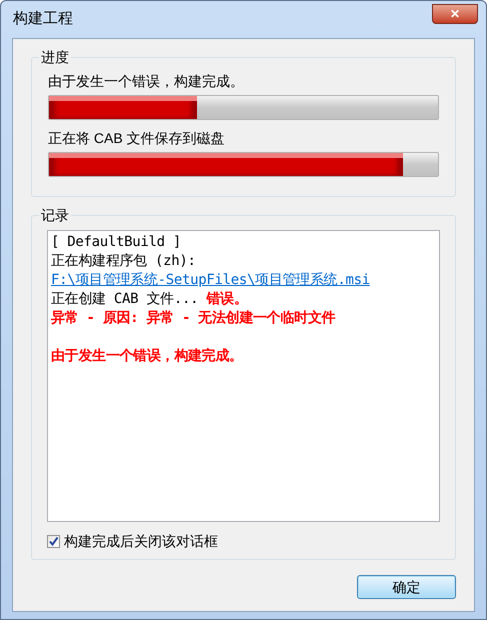  Describe the element at coordinates (211, 271) in the screenshot. I see `log-line: 正在构建程序包 (zh): F:\项目管理系统-SetupFiles\项目管理系统.msi` at that location.